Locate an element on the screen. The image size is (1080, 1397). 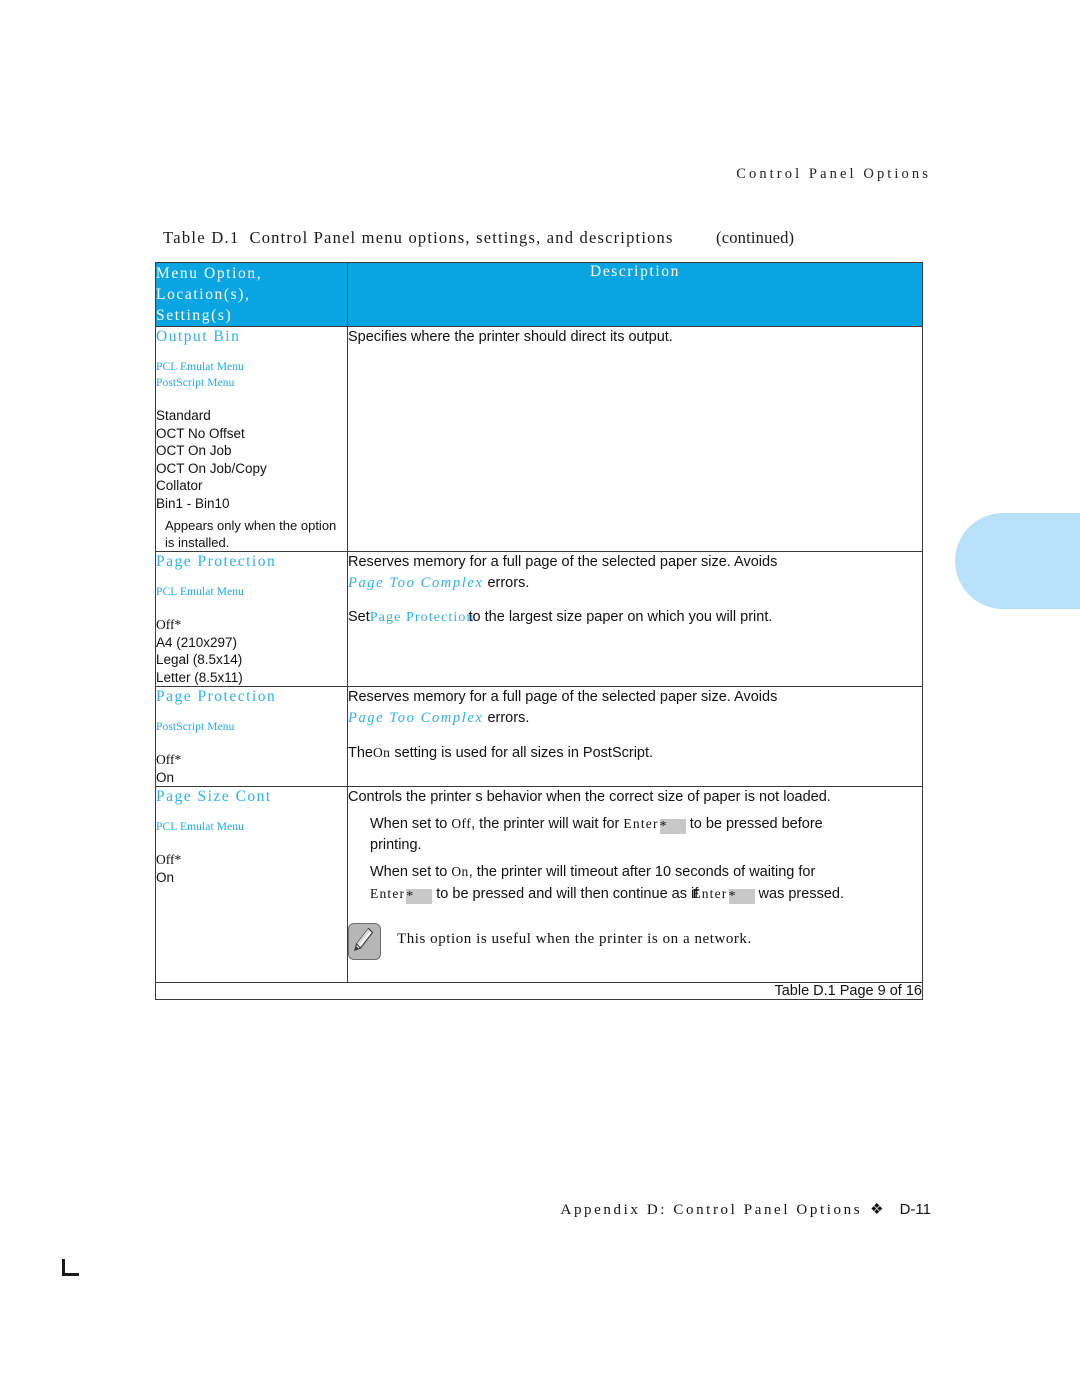
inline-literal: On is located at coordinates (382, 752).